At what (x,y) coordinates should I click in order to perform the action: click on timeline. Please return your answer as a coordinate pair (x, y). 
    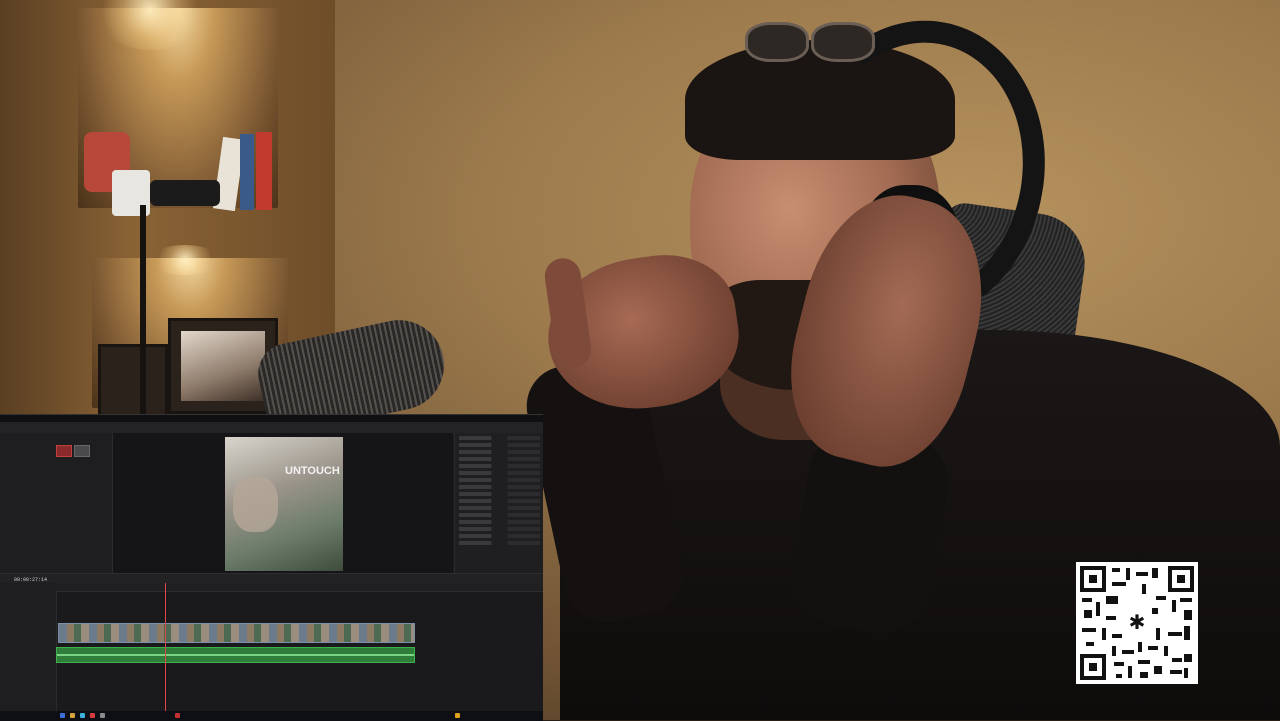
    Looking at the image, I should click on (271, 647).